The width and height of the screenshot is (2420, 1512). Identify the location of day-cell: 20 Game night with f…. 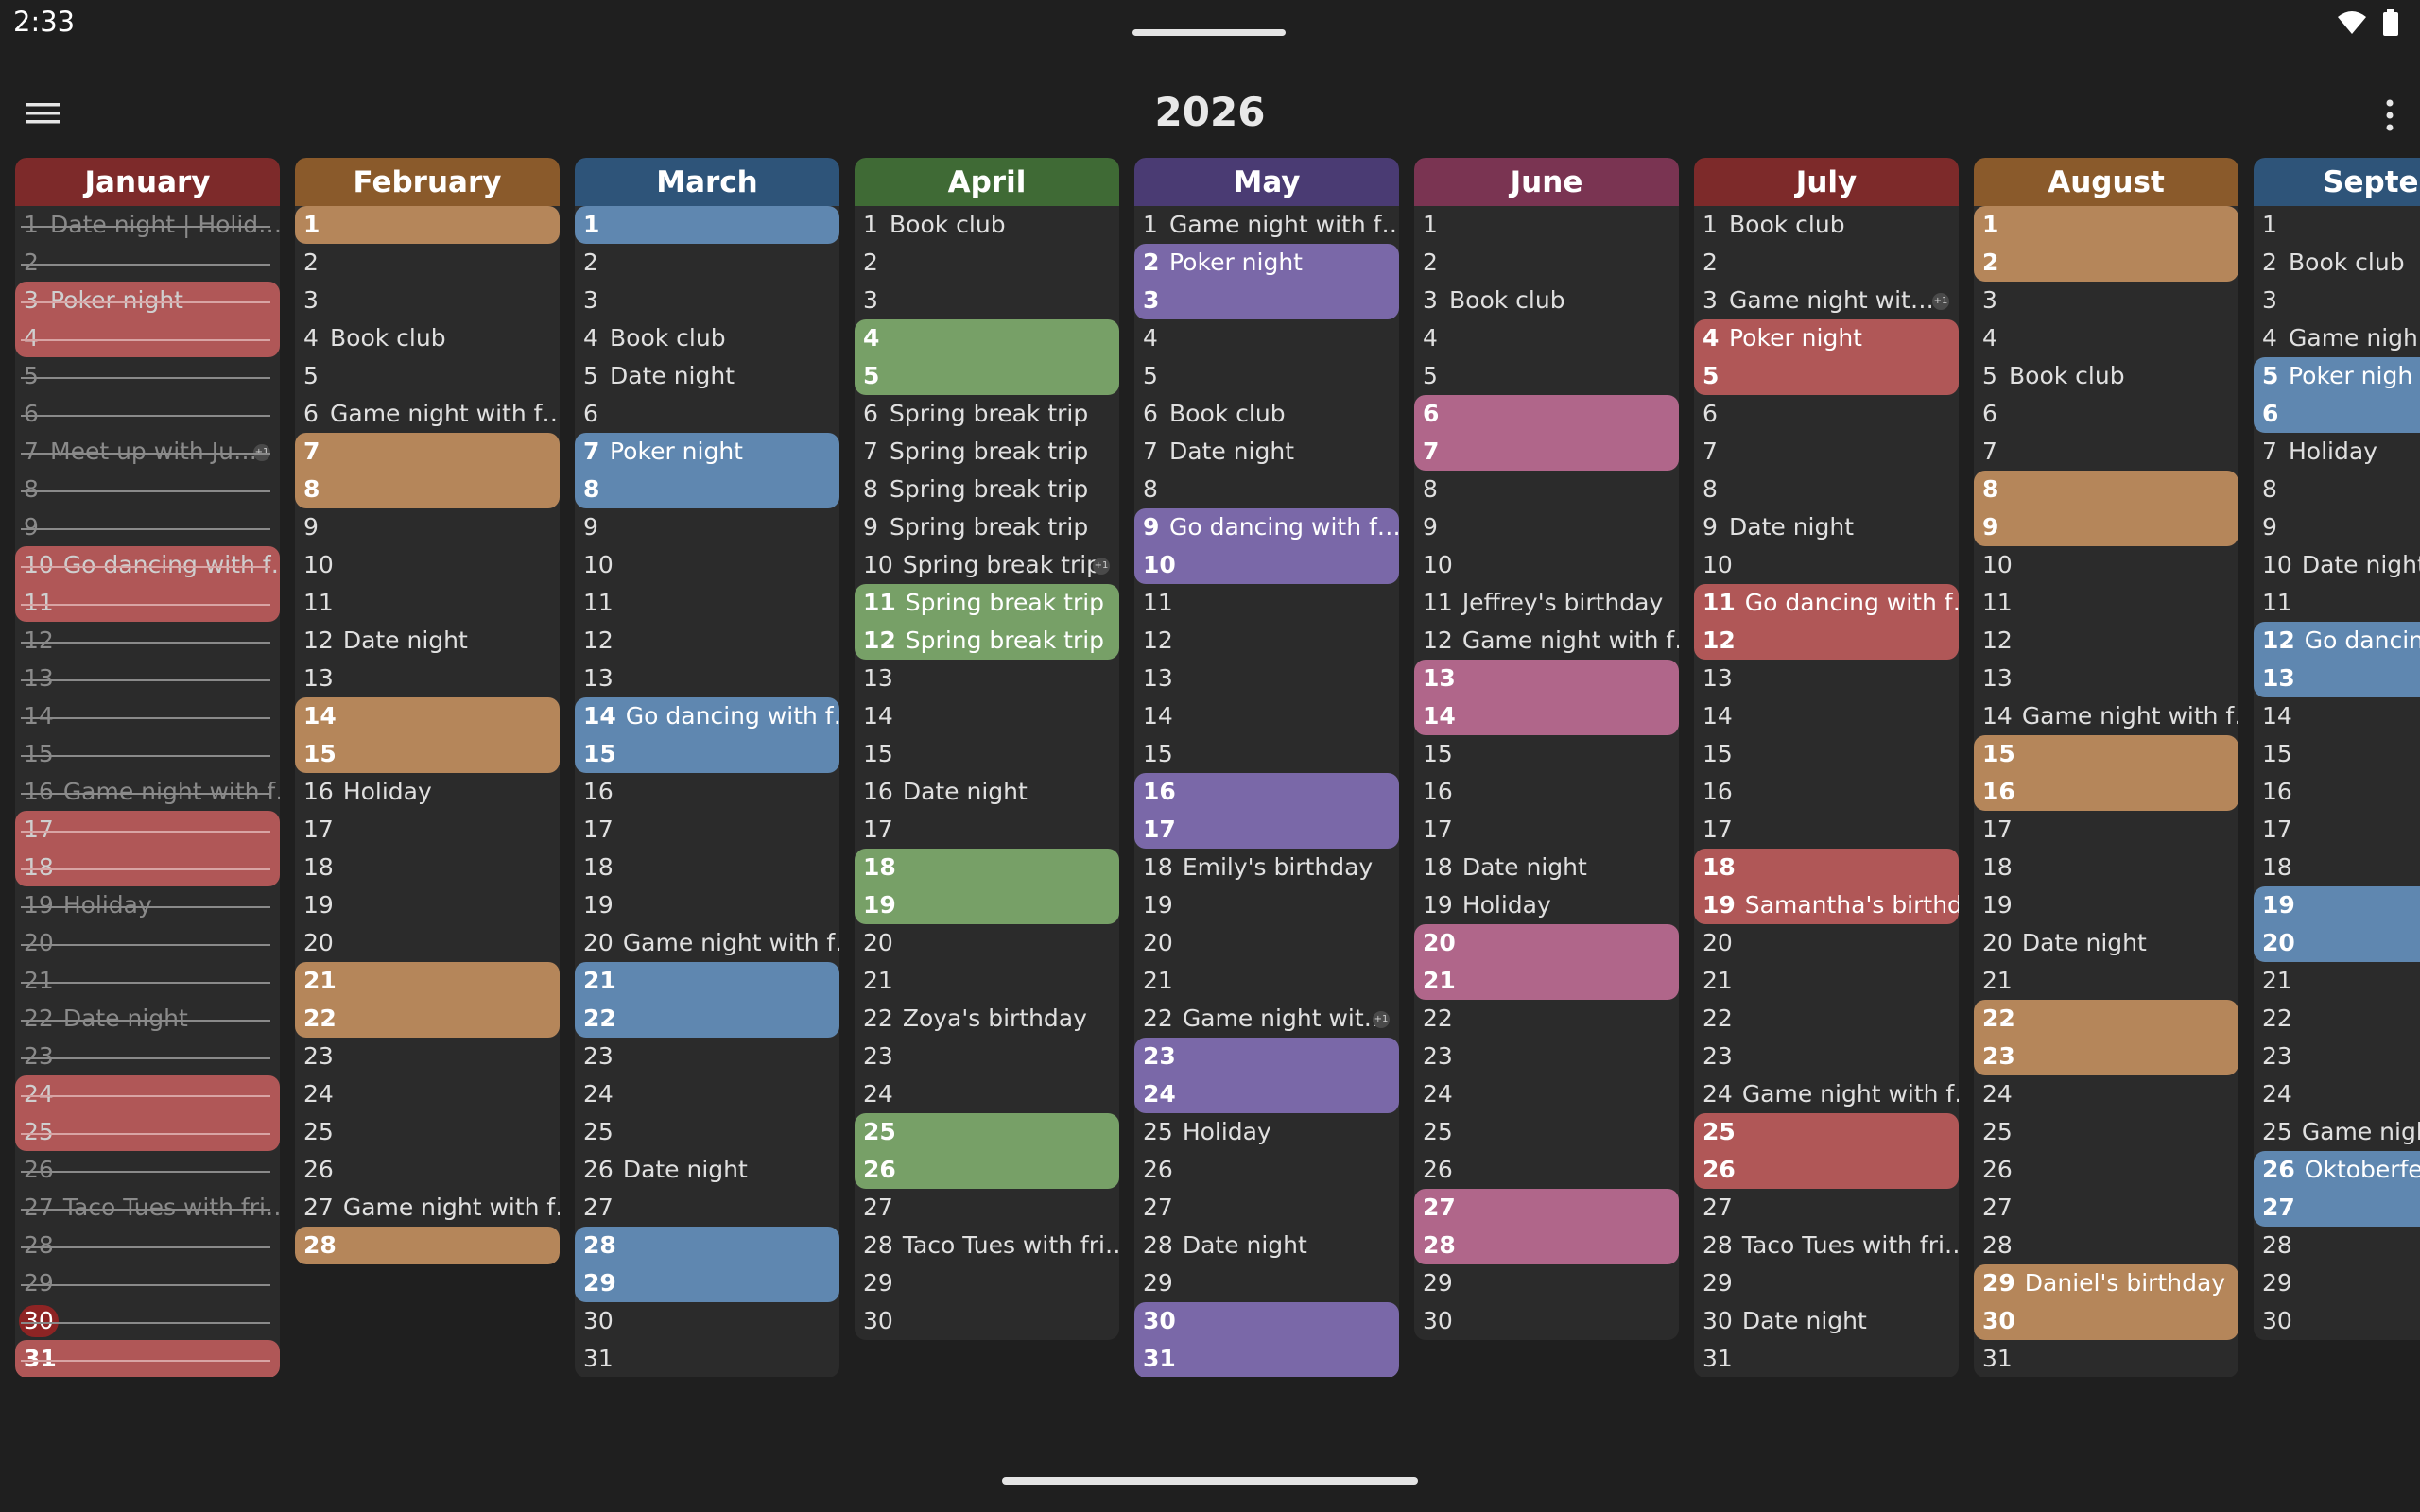
(707, 943).